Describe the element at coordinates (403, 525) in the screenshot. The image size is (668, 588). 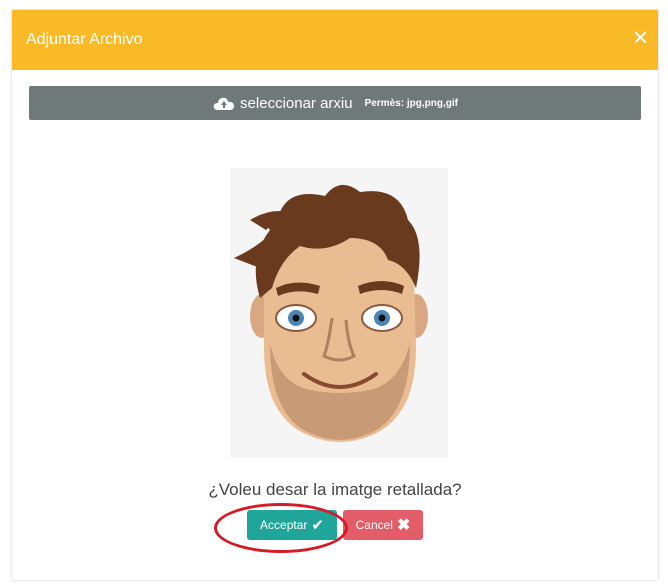
I see `x-icon: ✖` at that location.